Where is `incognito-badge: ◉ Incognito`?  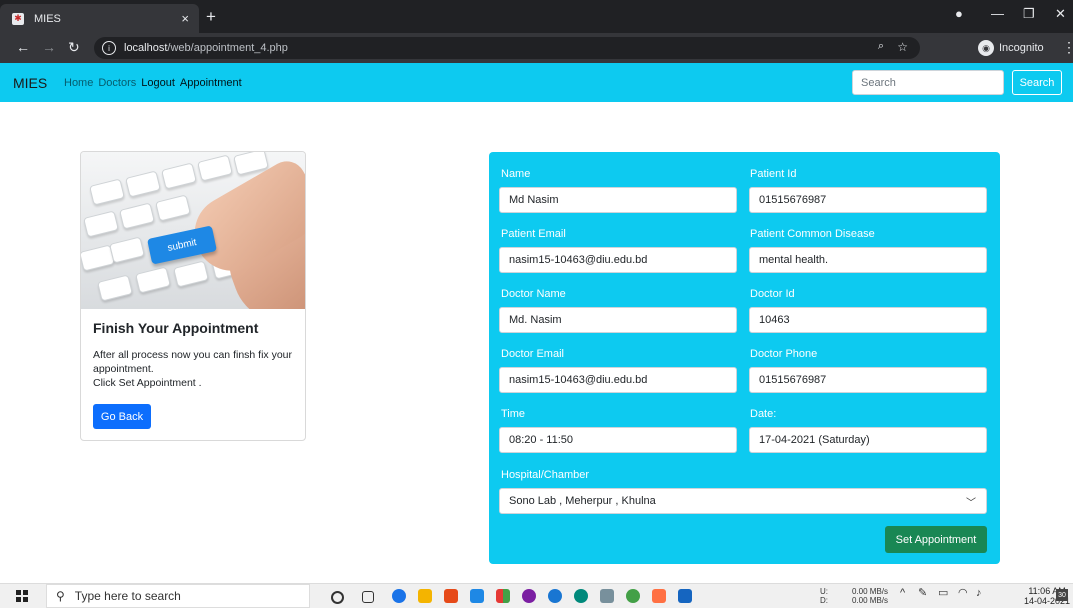 incognito-badge: ◉ Incognito is located at coordinates (1011, 48).